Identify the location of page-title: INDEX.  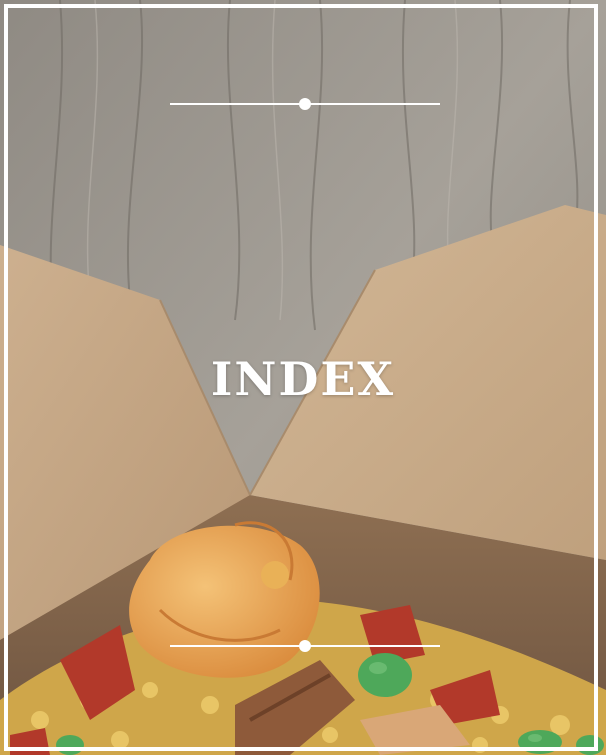
(303, 379).